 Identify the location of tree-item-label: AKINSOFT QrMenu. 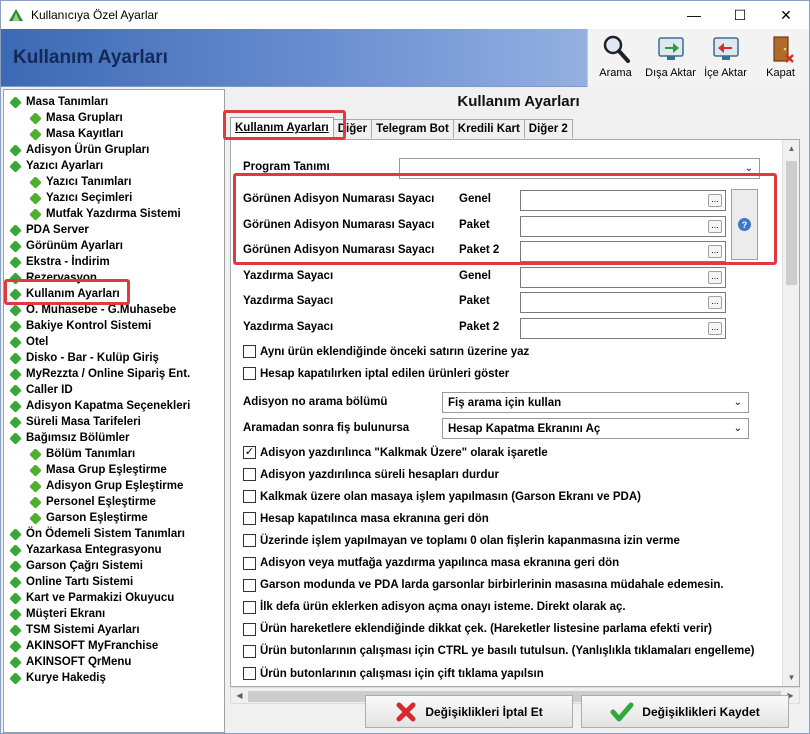
(79, 662).